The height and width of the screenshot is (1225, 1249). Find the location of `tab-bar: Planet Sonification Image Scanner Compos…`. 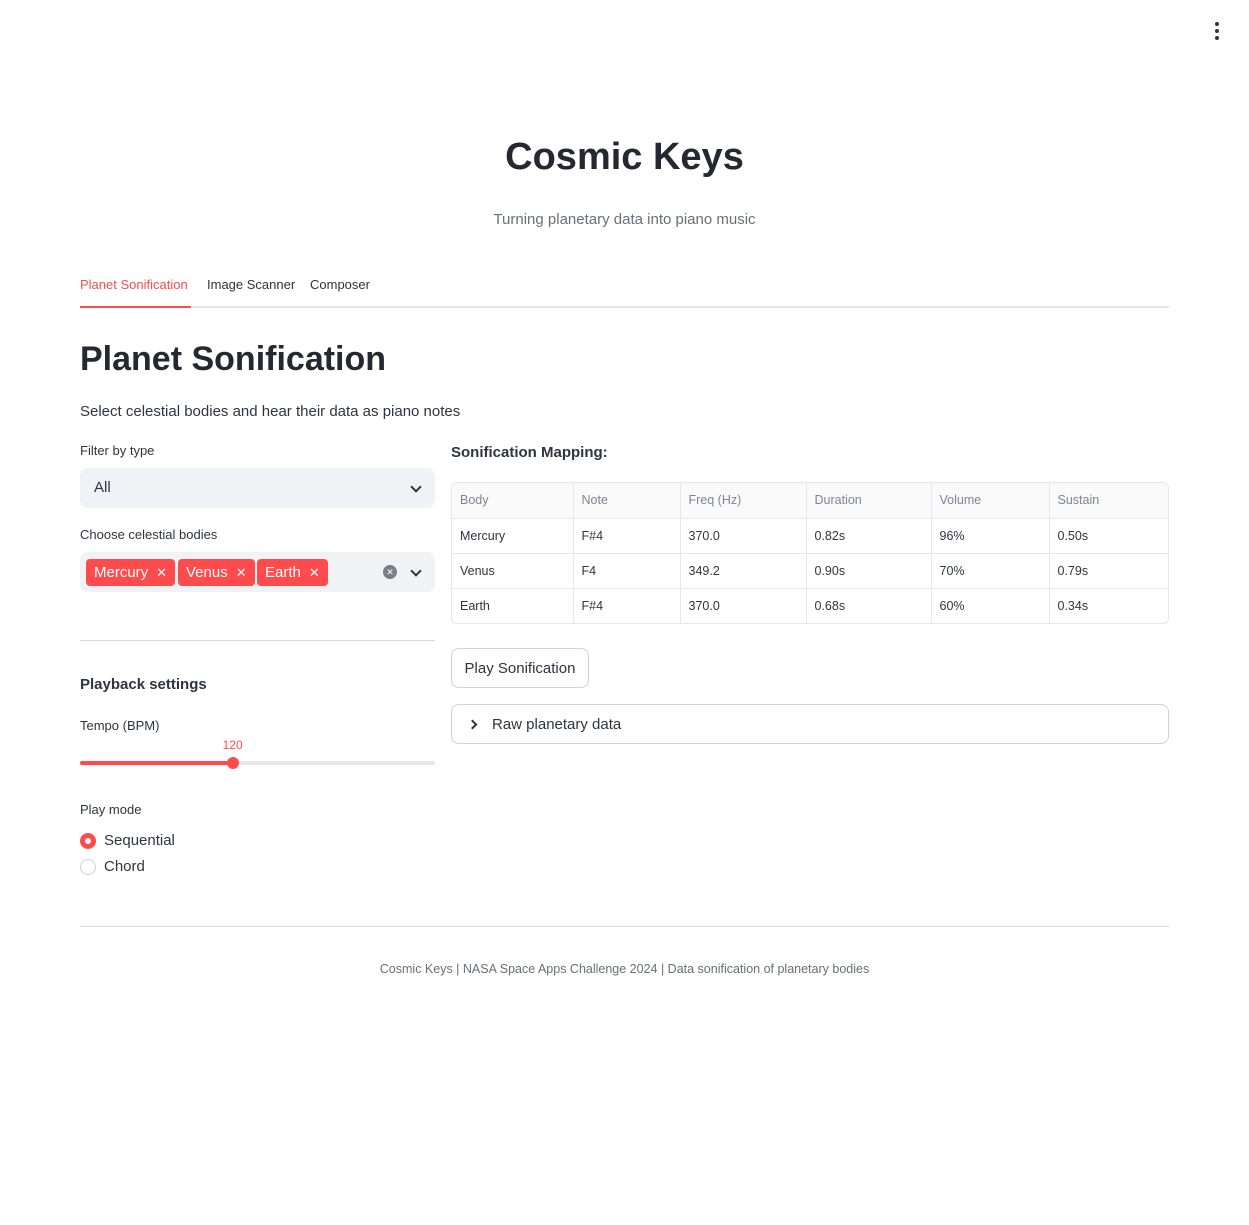

tab-bar: Planet Sonification Image Scanner Compos… is located at coordinates (624, 291).